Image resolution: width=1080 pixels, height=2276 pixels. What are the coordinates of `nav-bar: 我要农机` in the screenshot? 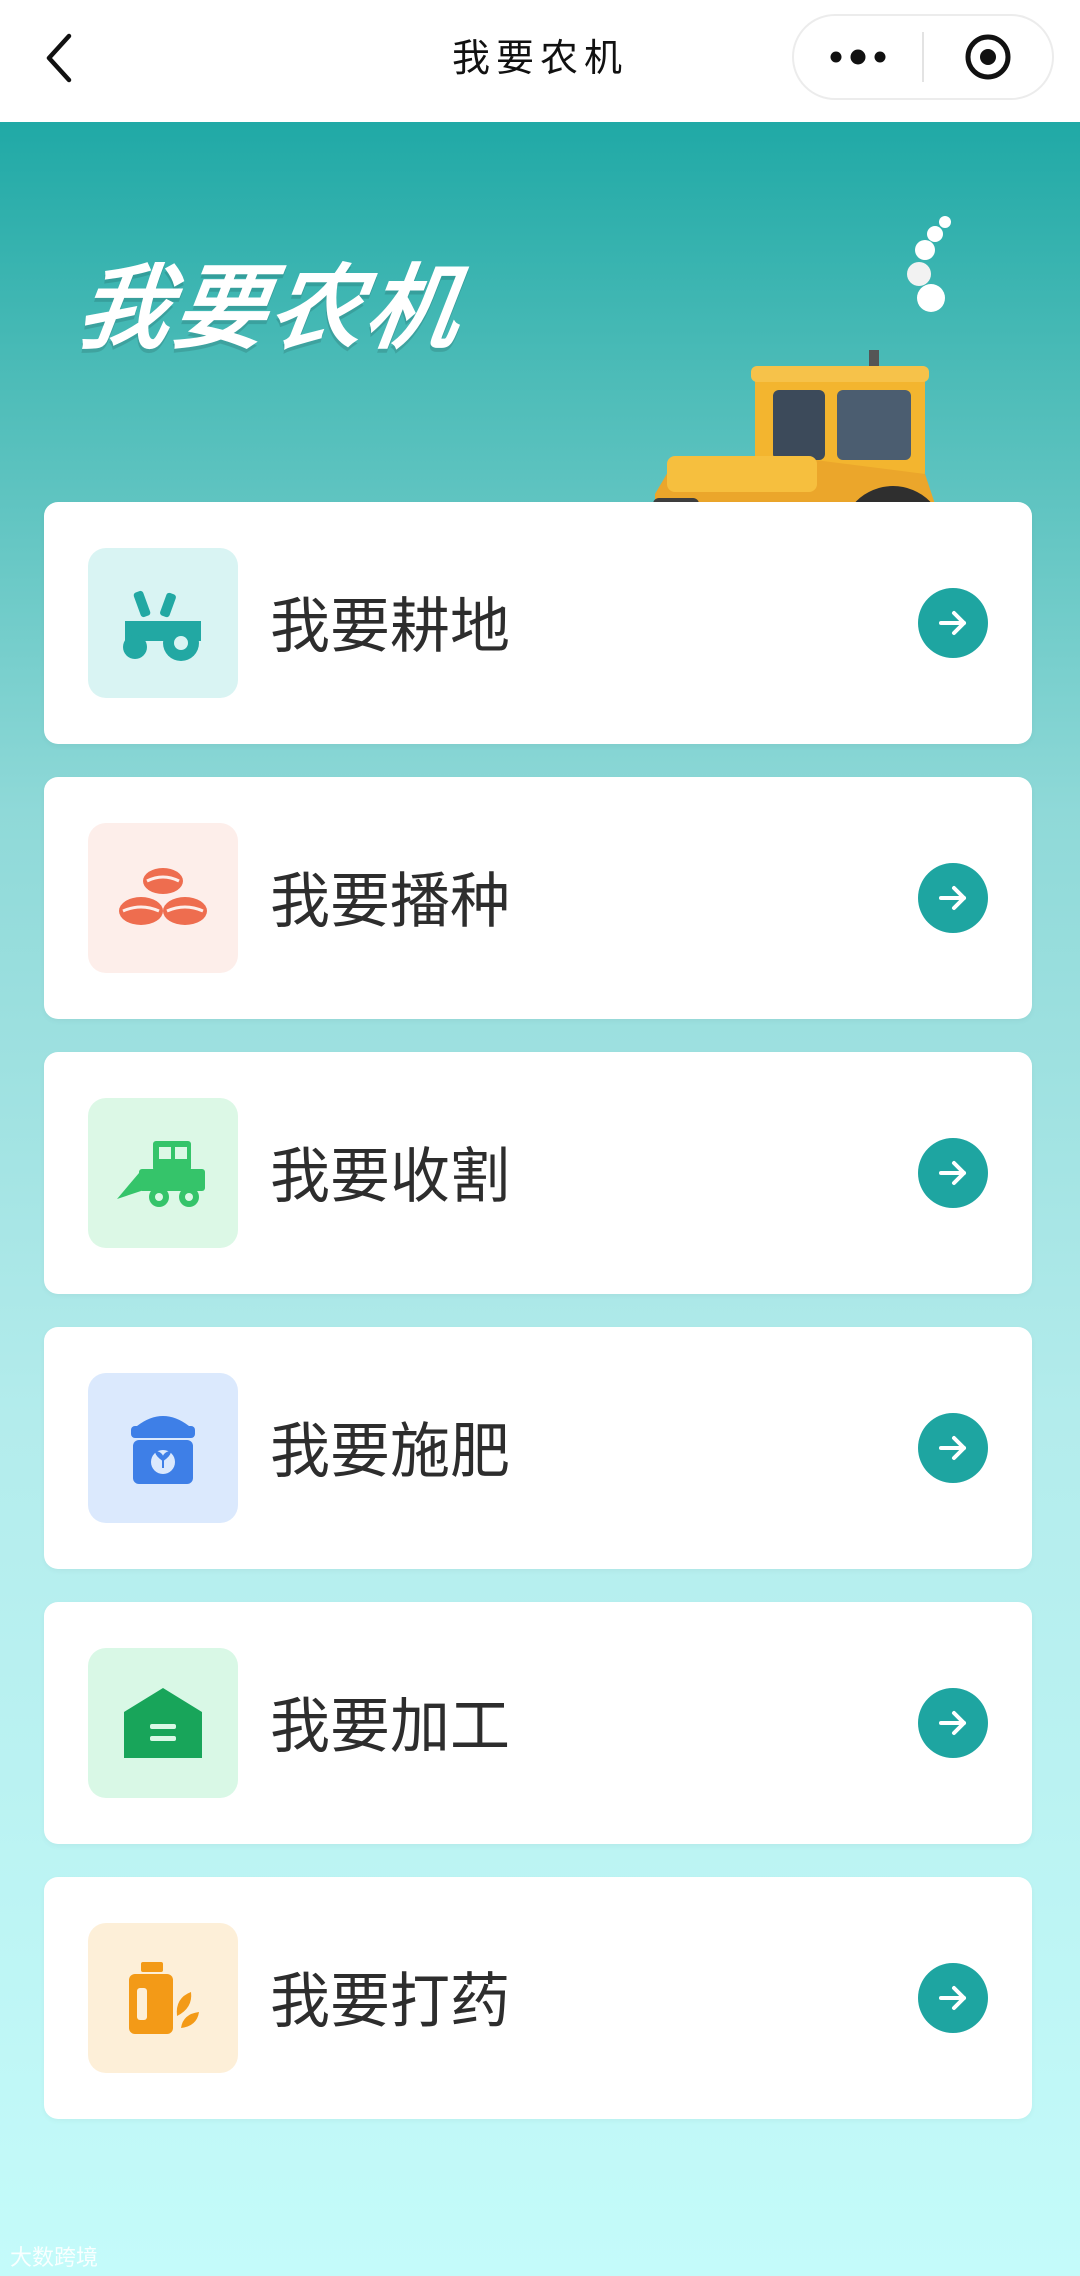 It's located at (540, 61).